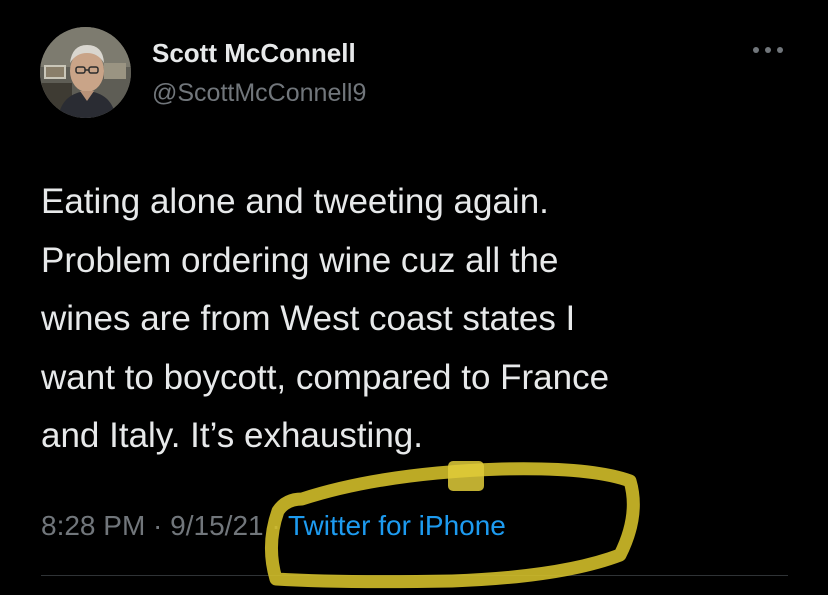 The width and height of the screenshot is (828, 595). Describe the element at coordinates (414, 575) in the screenshot. I see `divider` at that location.